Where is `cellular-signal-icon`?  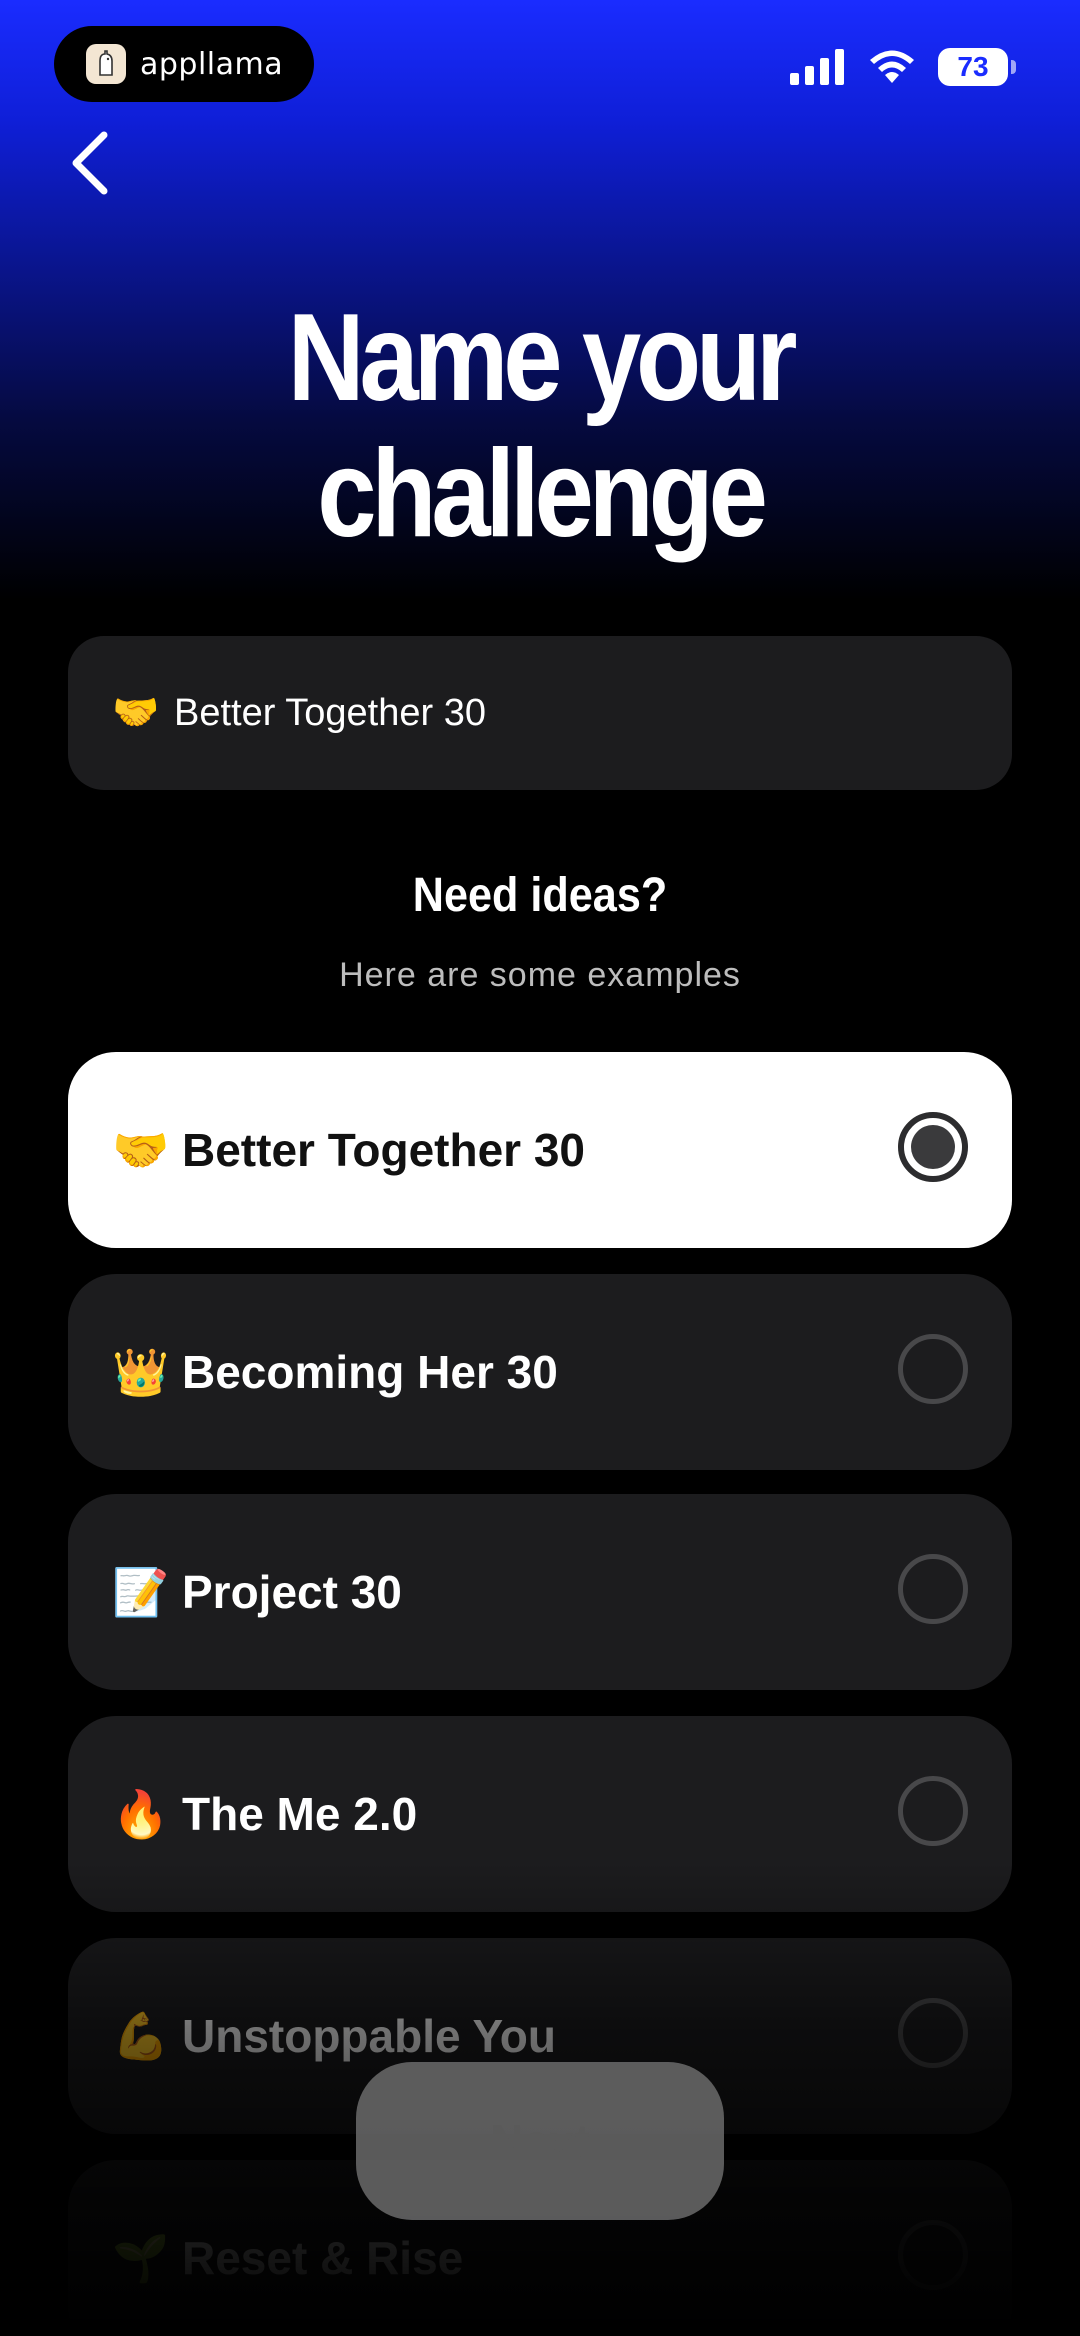
cellular-signal-icon is located at coordinates (817, 67).